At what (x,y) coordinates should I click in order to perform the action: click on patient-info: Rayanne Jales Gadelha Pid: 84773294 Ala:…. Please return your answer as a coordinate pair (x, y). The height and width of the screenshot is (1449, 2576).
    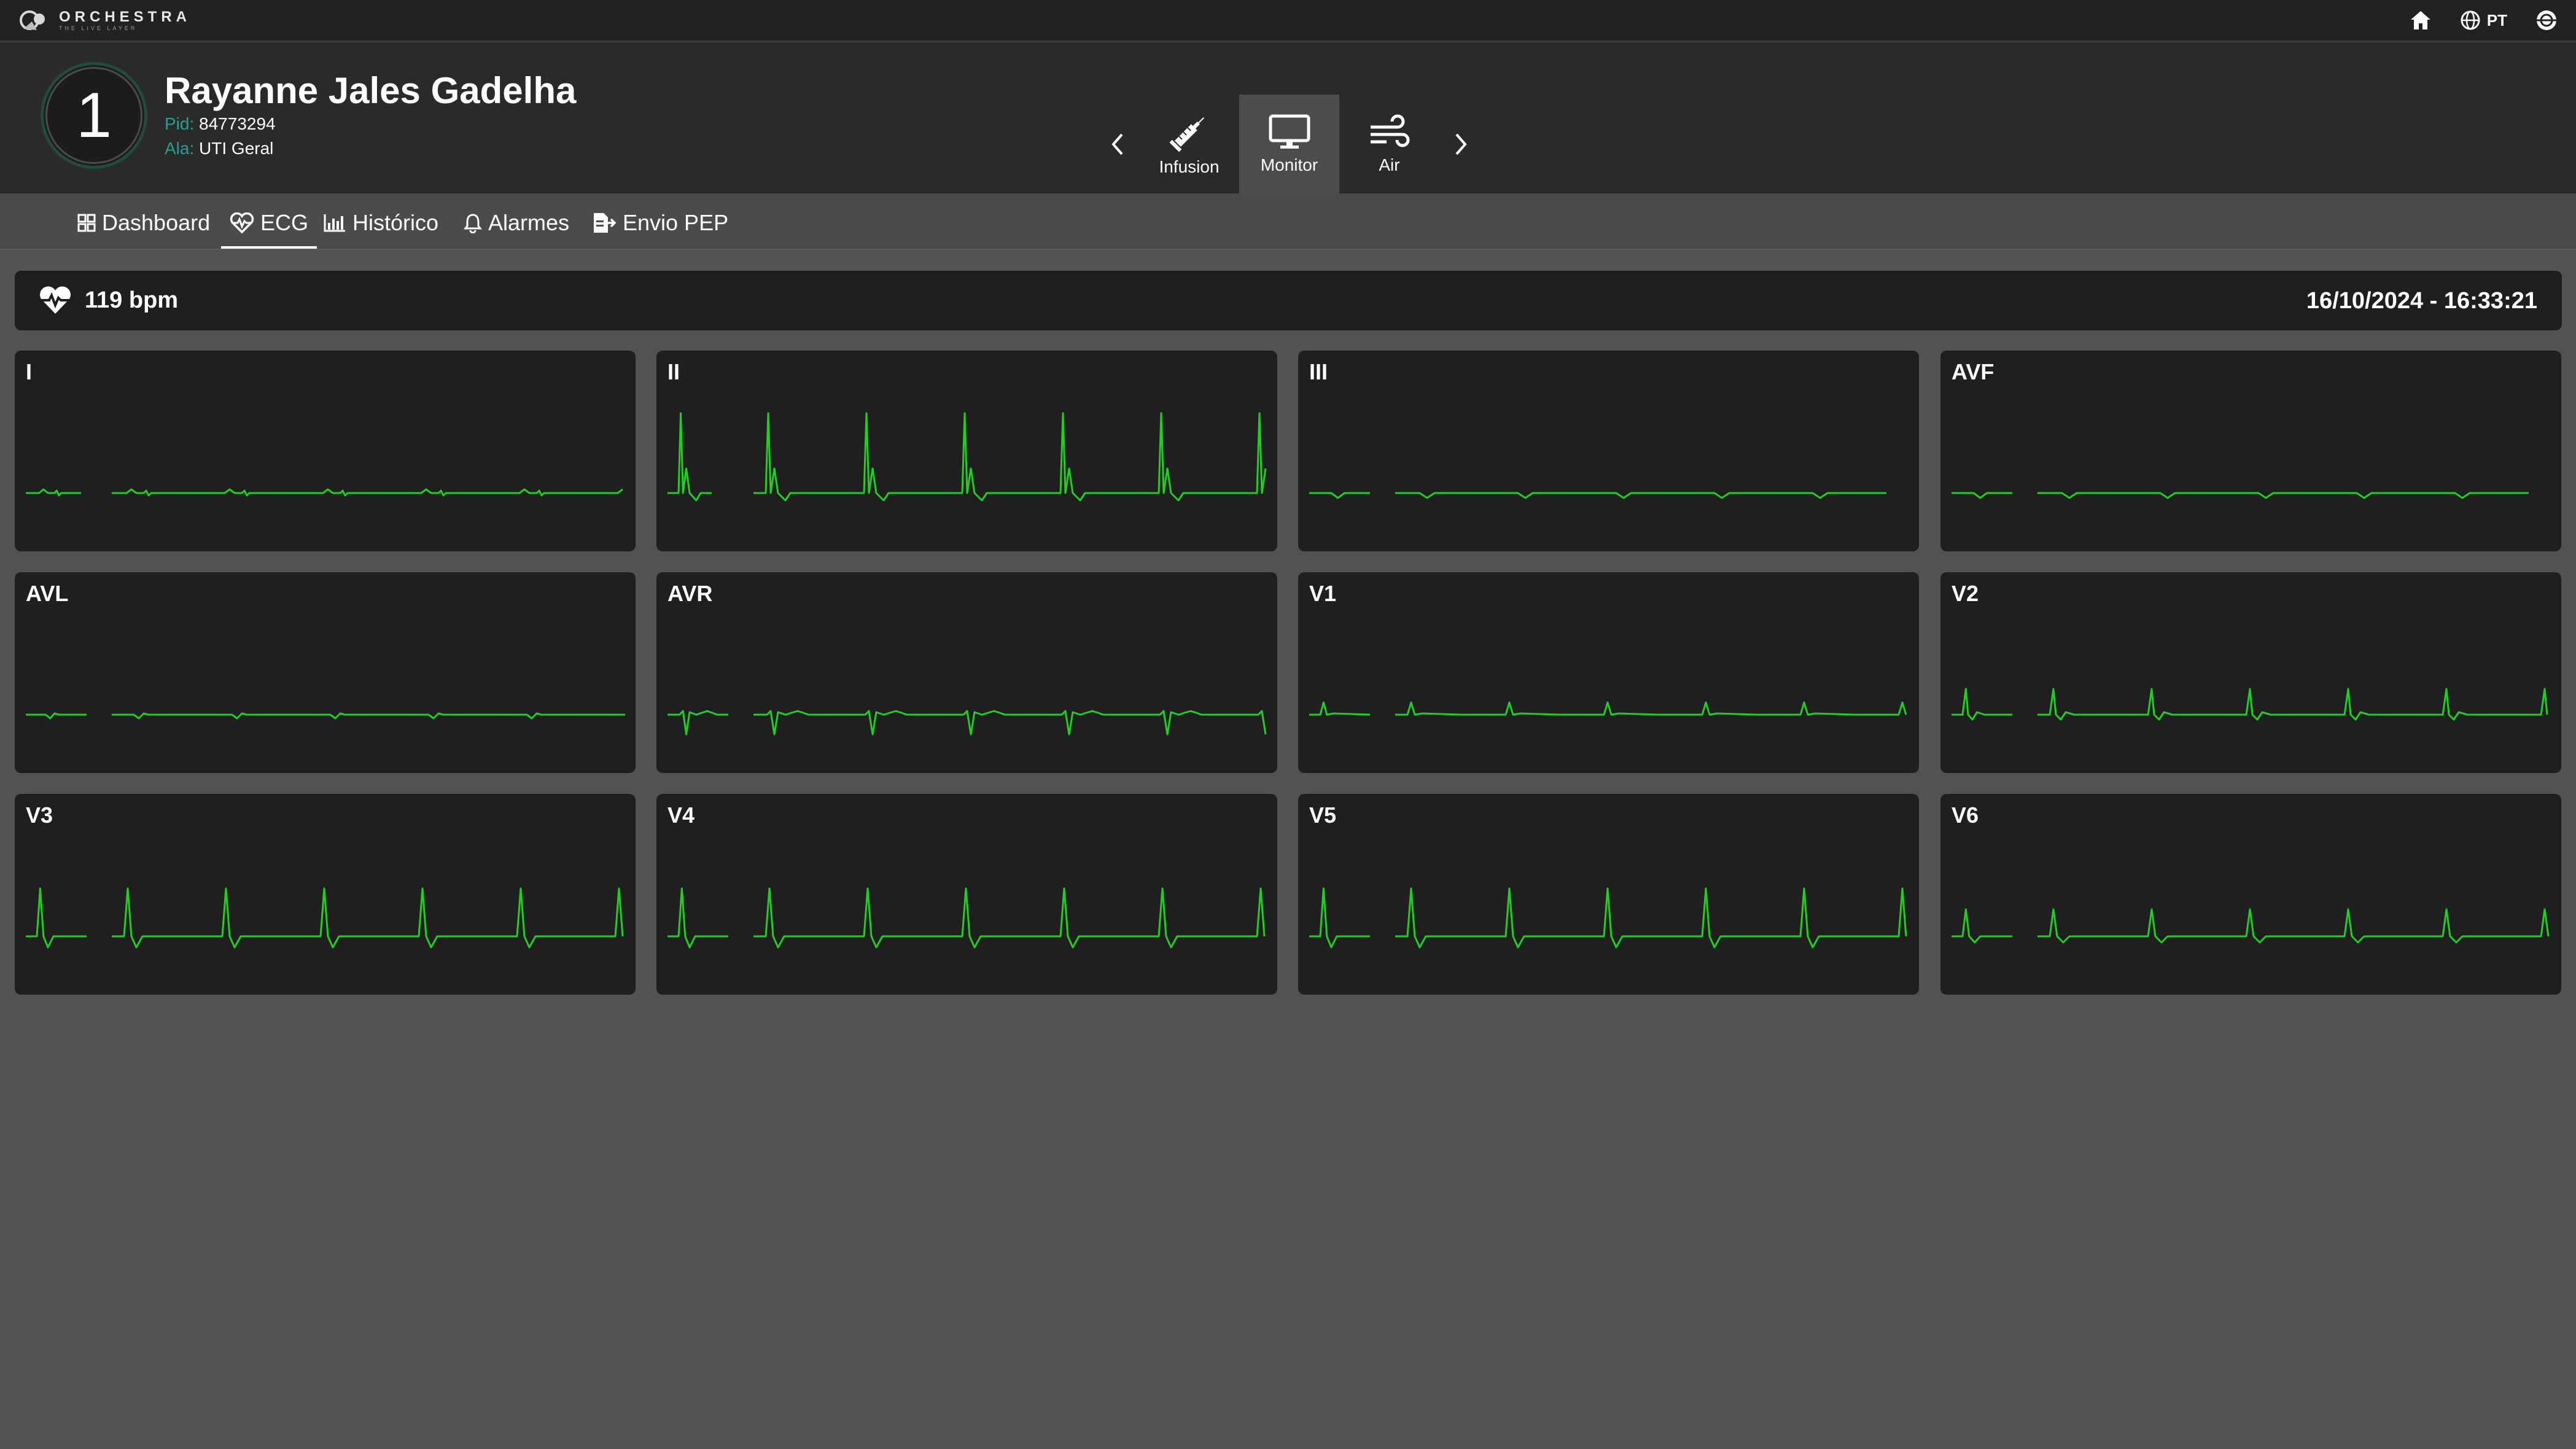
    Looking at the image, I should click on (370, 115).